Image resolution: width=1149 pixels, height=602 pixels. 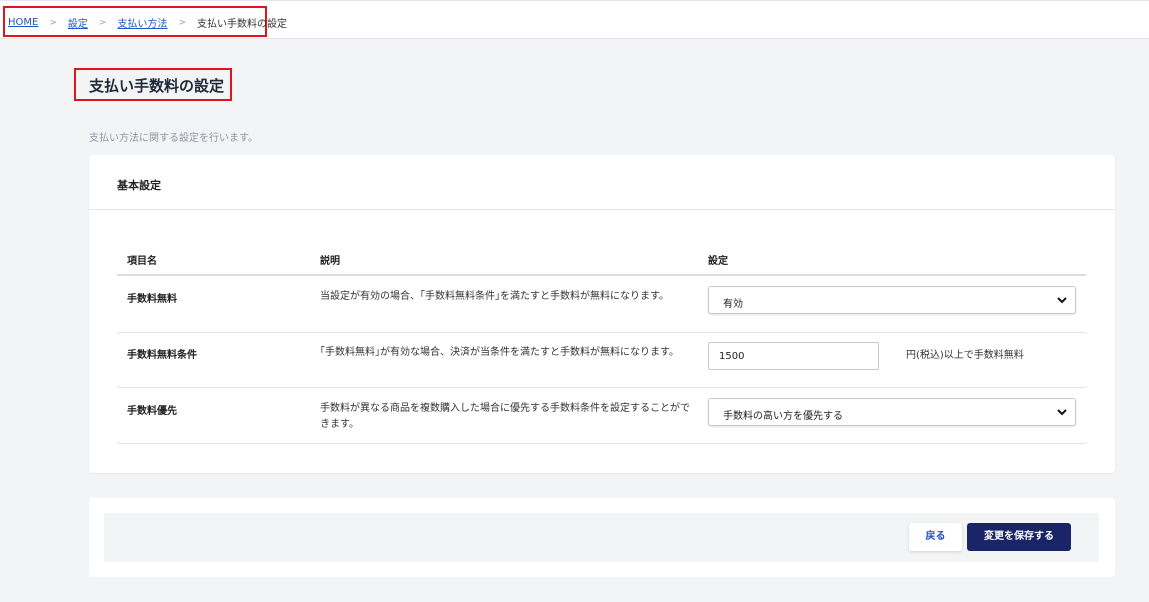 I want to click on row-name-fee-free: 手数料無料, so click(x=152, y=299).